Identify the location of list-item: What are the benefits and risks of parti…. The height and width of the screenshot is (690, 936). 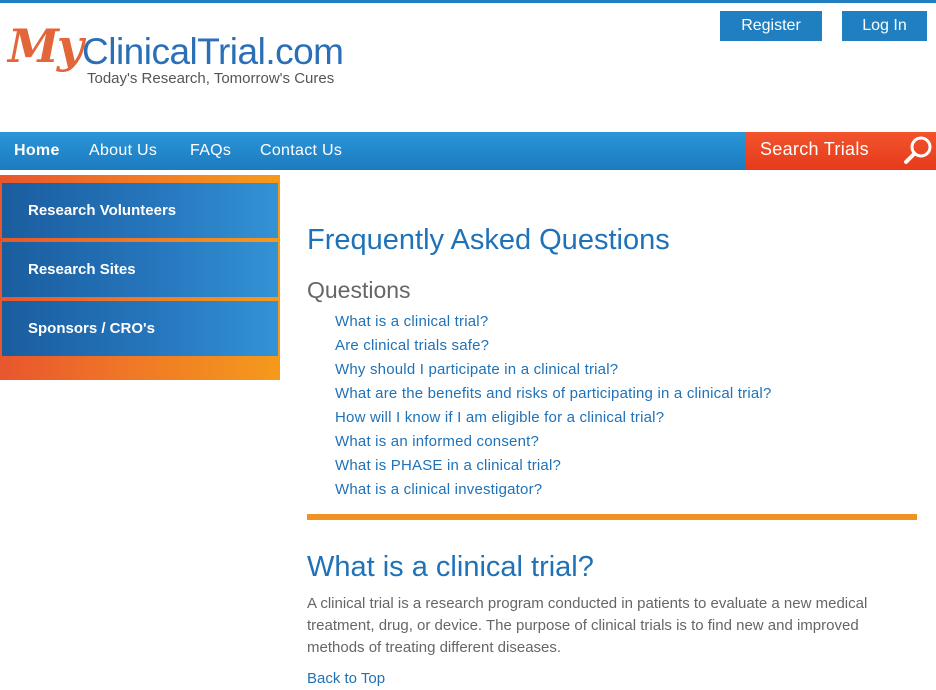
(553, 394).